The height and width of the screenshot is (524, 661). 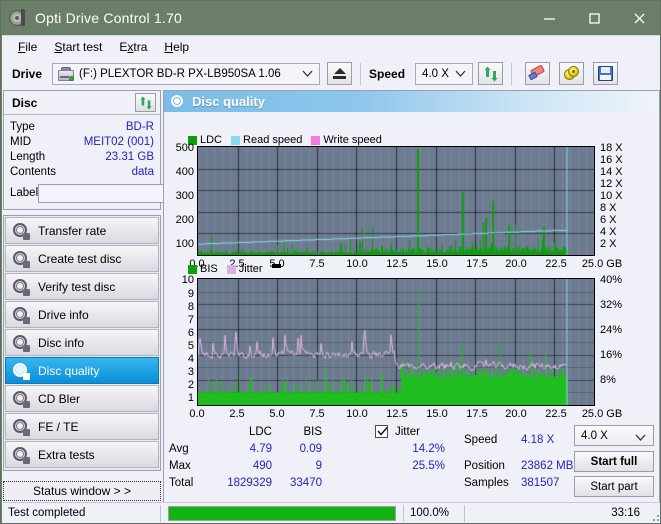 What do you see at coordinates (310, 449) in the screenshot?
I see `stats-bis-avg: 0.09` at bounding box center [310, 449].